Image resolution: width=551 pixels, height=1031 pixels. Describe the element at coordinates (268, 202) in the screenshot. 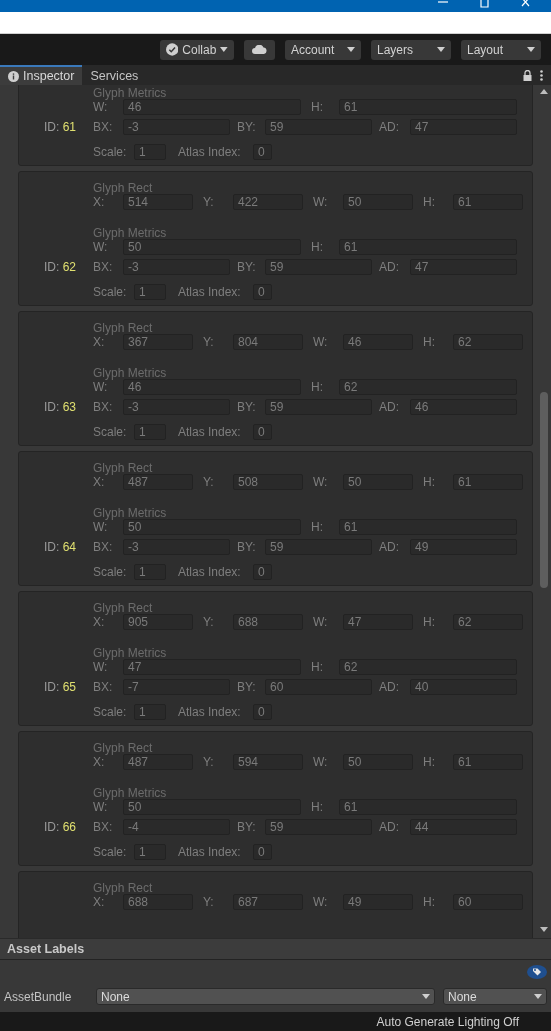

I see `number-field: 422` at that location.